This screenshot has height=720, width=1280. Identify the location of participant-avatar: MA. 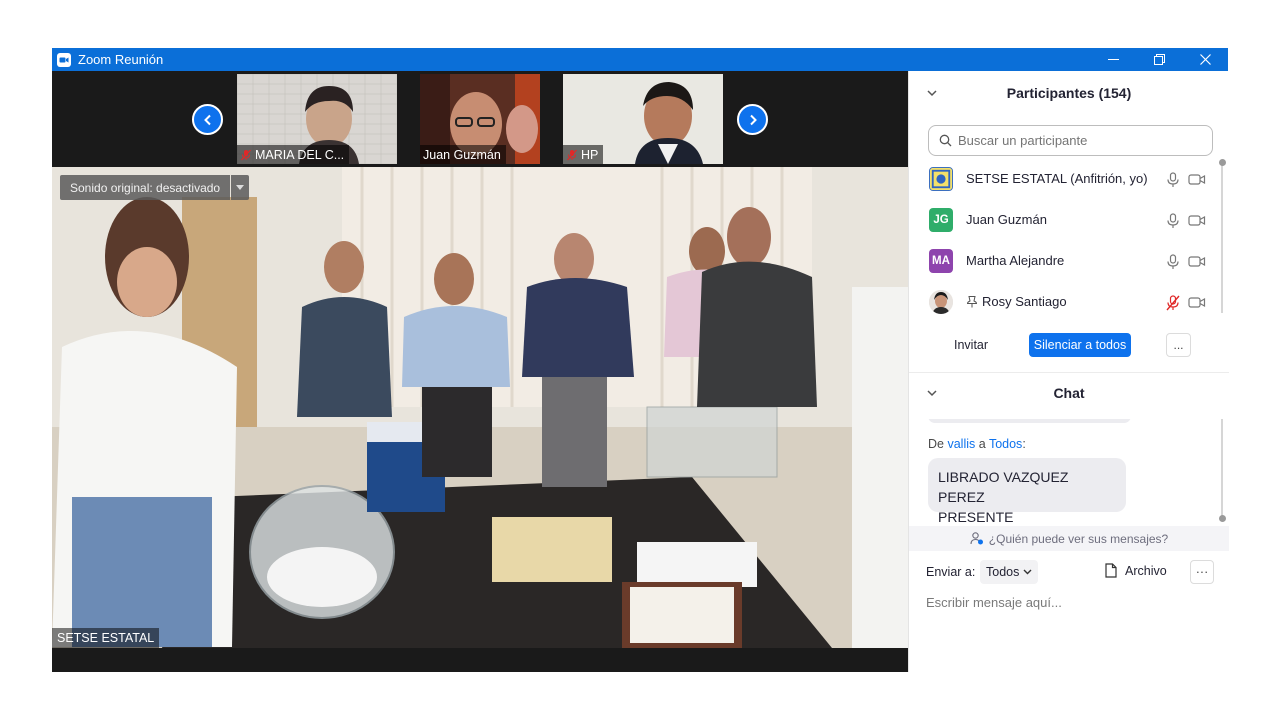
(941, 261).